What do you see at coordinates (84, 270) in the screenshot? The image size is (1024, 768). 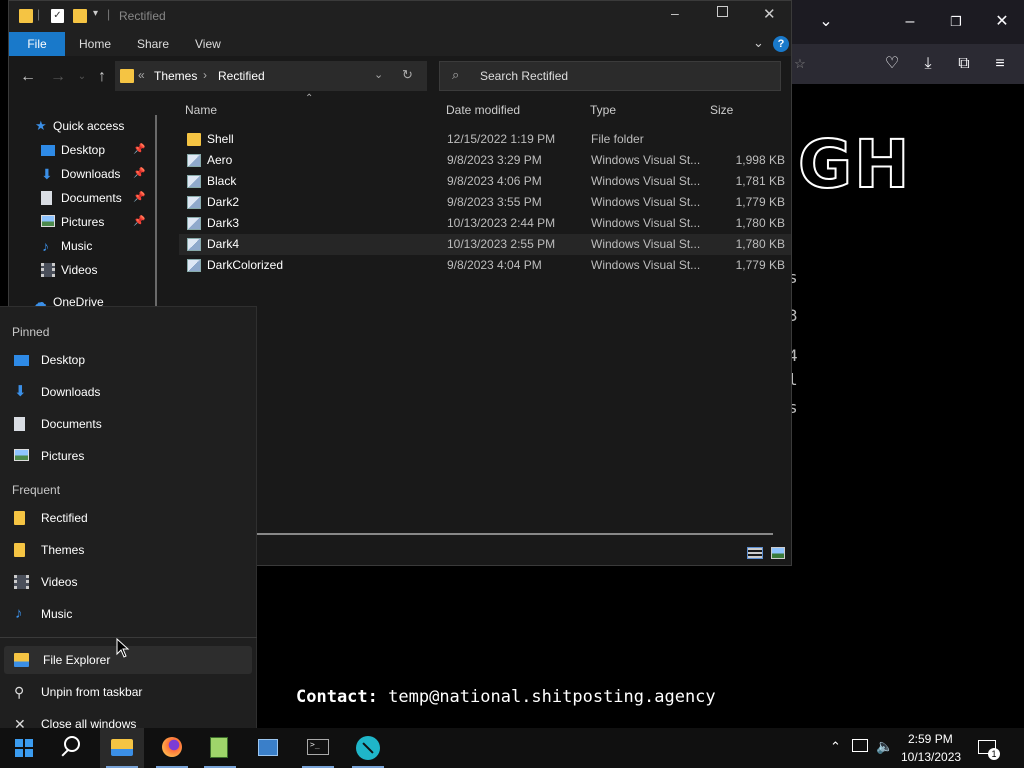 I see `nav-videos: Videos` at bounding box center [84, 270].